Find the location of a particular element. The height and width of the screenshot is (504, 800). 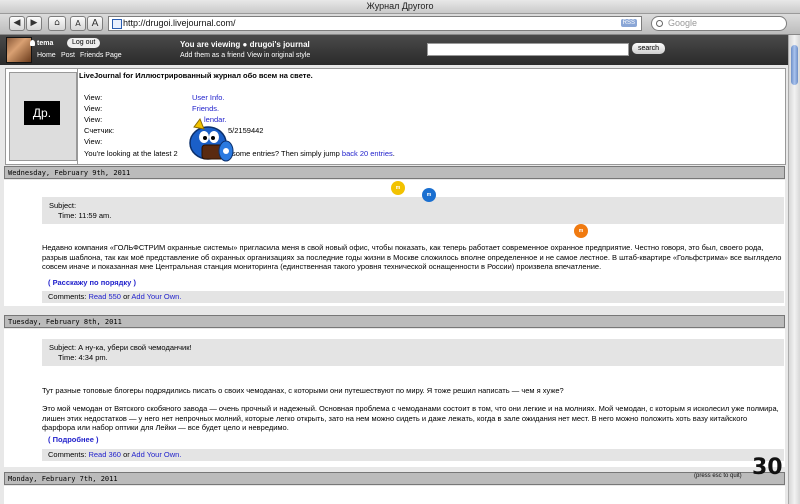

home-button: ⌂ is located at coordinates (57, 23).